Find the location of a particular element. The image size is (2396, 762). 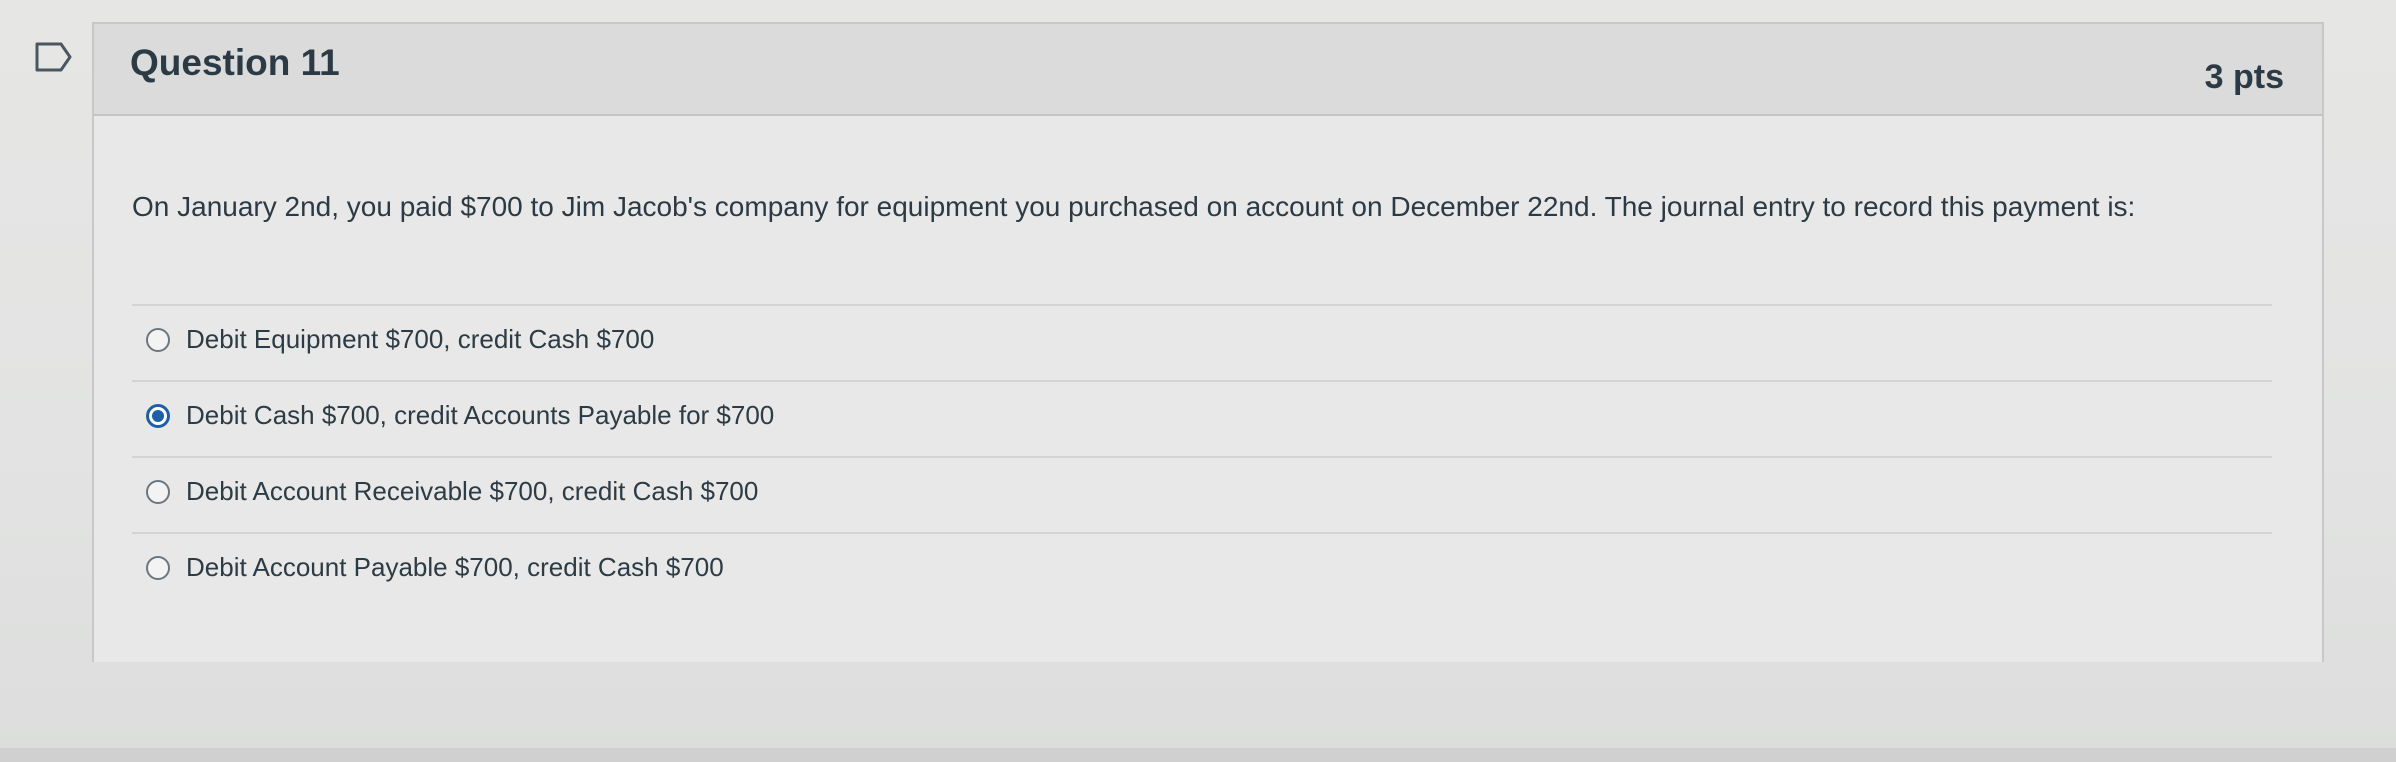

question-points: 3 pts is located at coordinates (2244, 77).